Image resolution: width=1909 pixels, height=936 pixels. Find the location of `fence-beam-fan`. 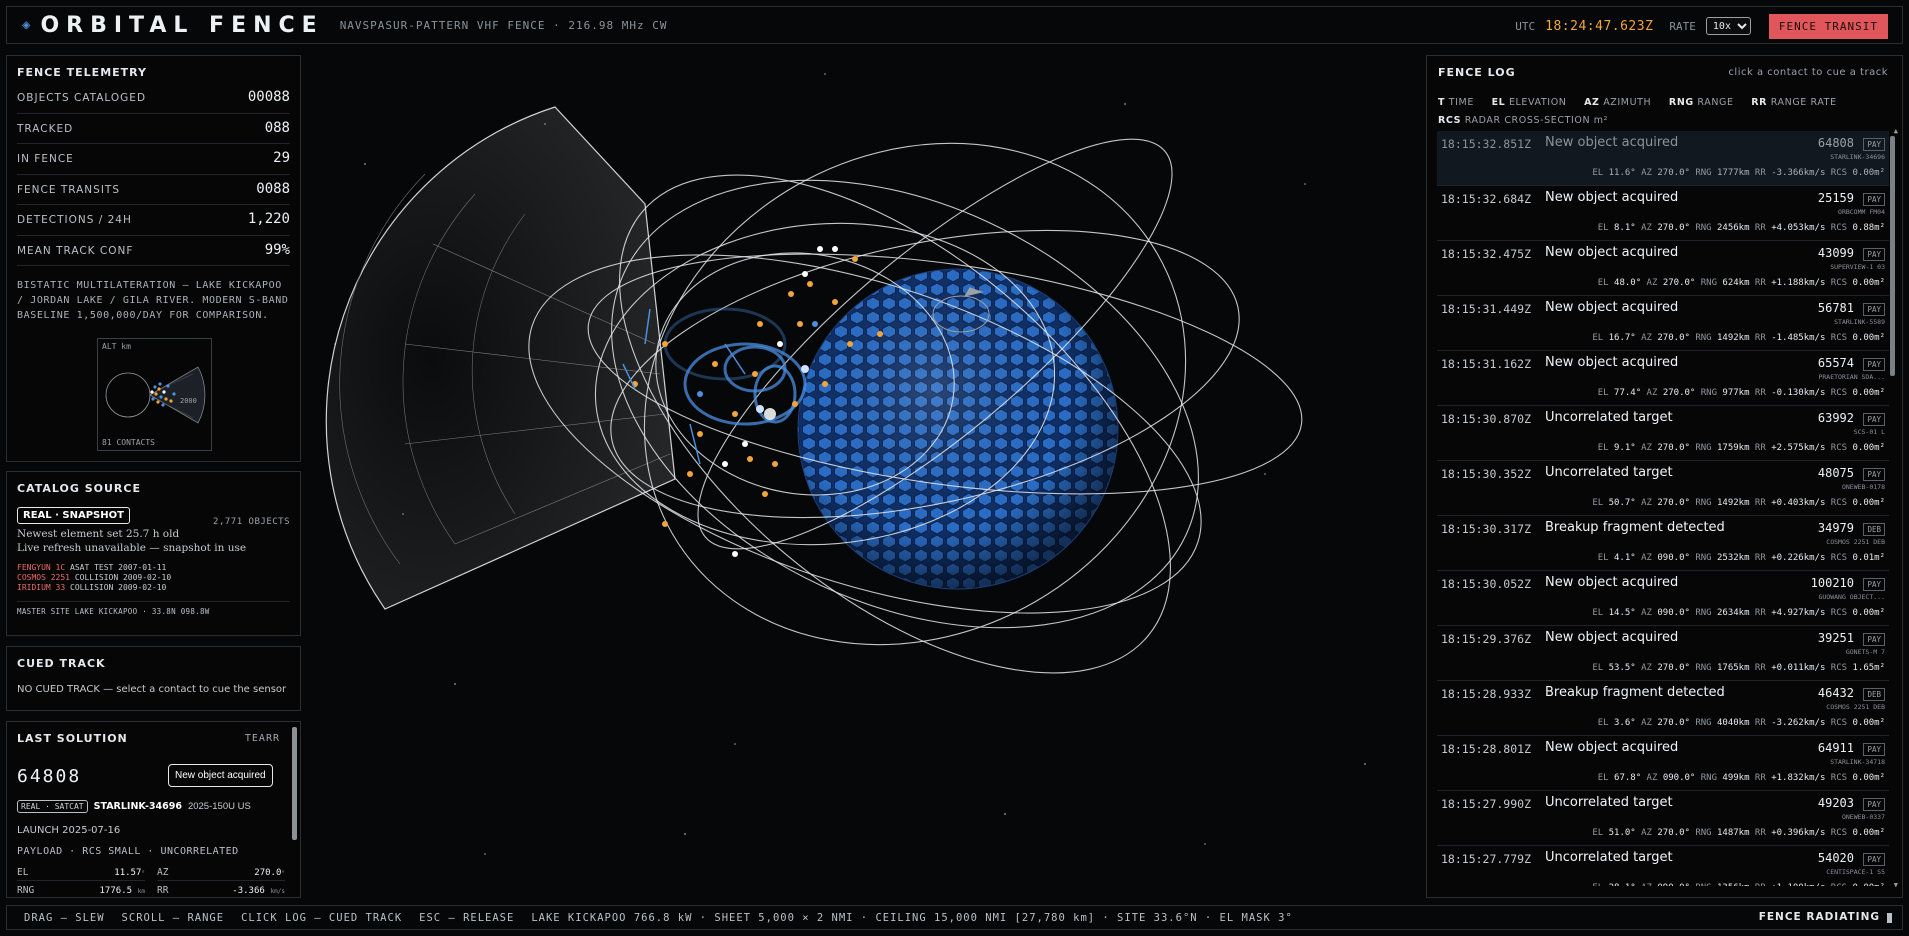

fence-beam-fan is located at coordinates (500, 358).